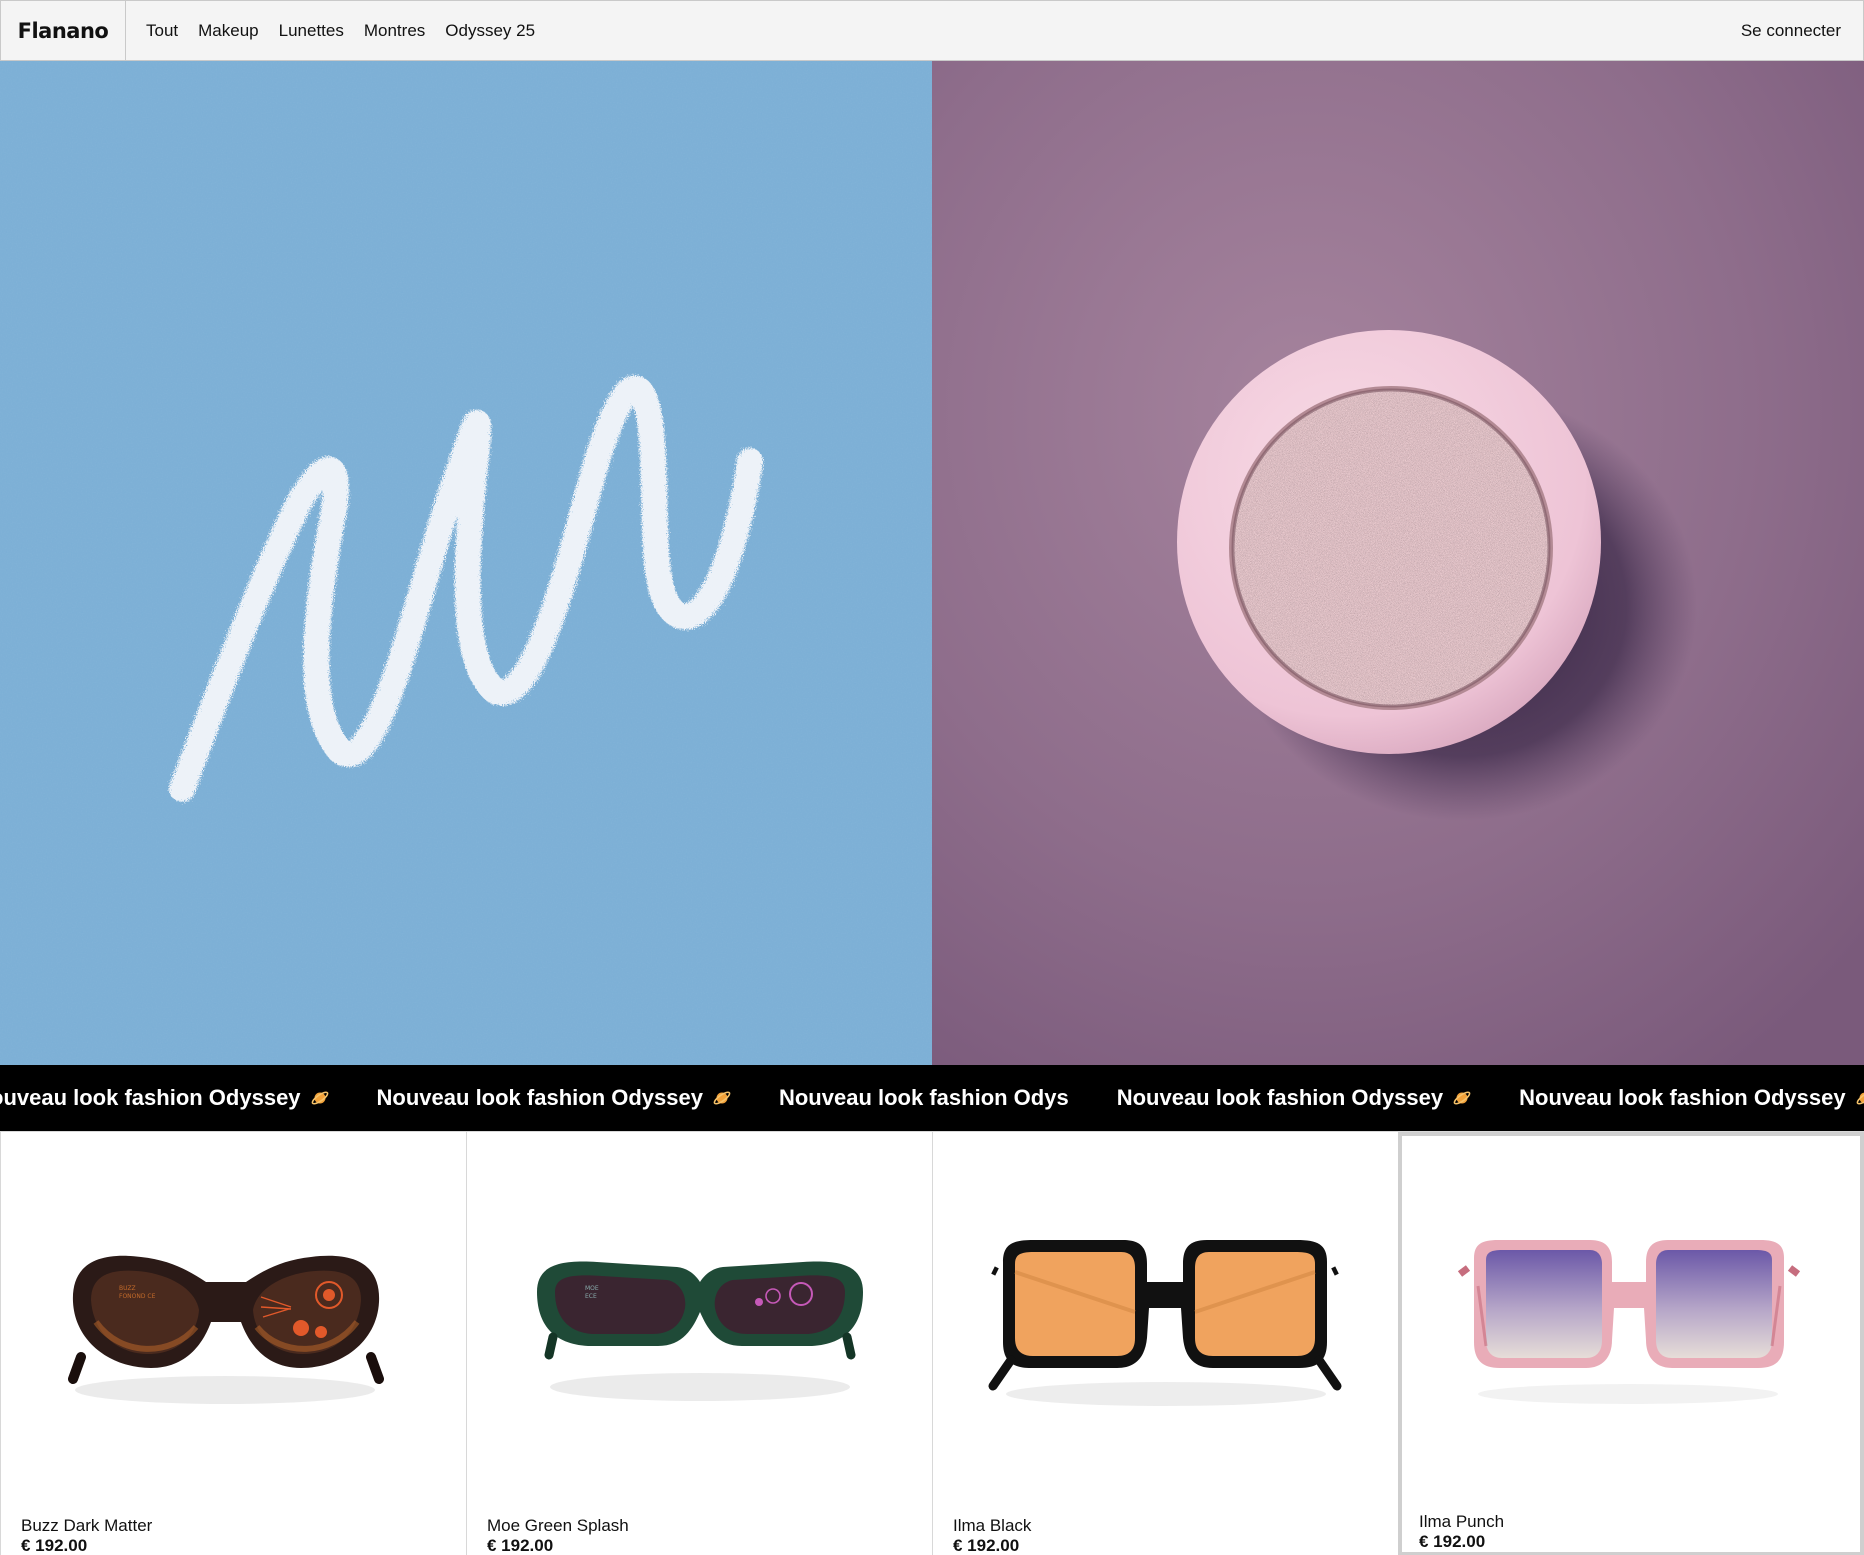  What do you see at coordinates (591, 1296) in the screenshot?
I see `svg-text: ECE` at bounding box center [591, 1296].